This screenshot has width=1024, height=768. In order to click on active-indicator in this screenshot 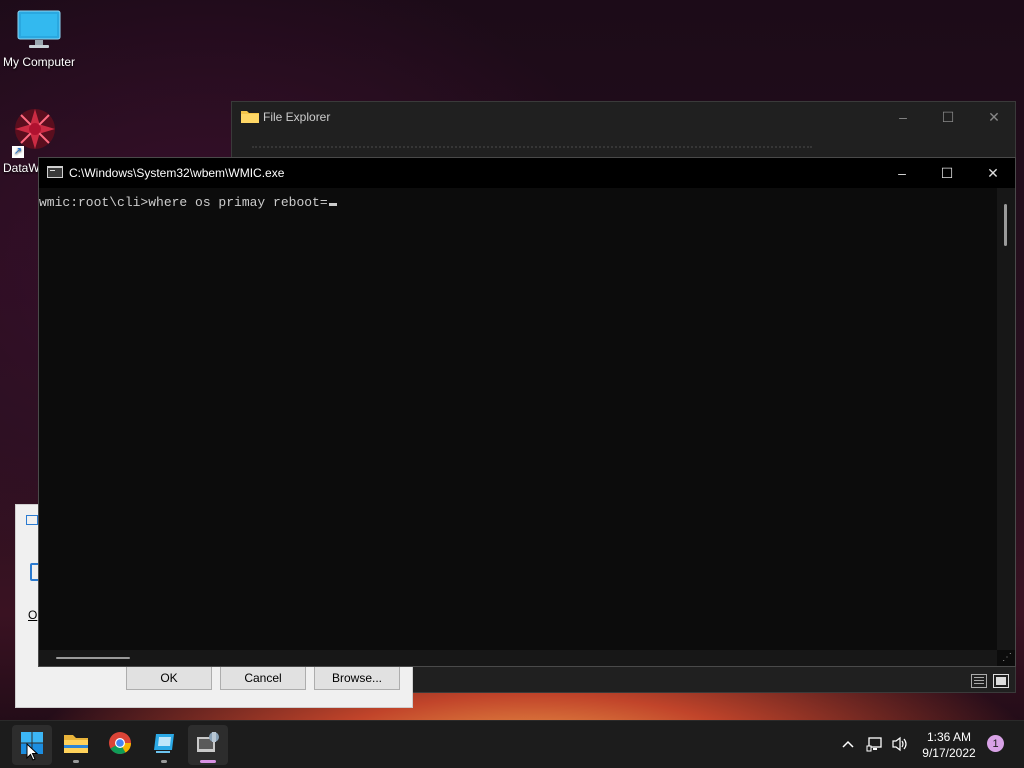, I will do `click(208, 761)`.